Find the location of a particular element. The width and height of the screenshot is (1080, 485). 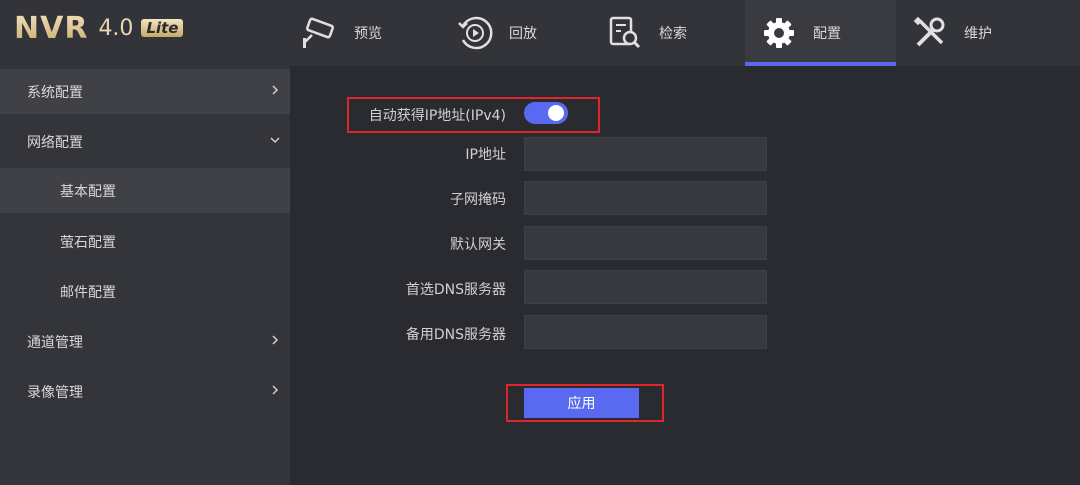

logo-edition: Lite is located at coordinates (162, 28).